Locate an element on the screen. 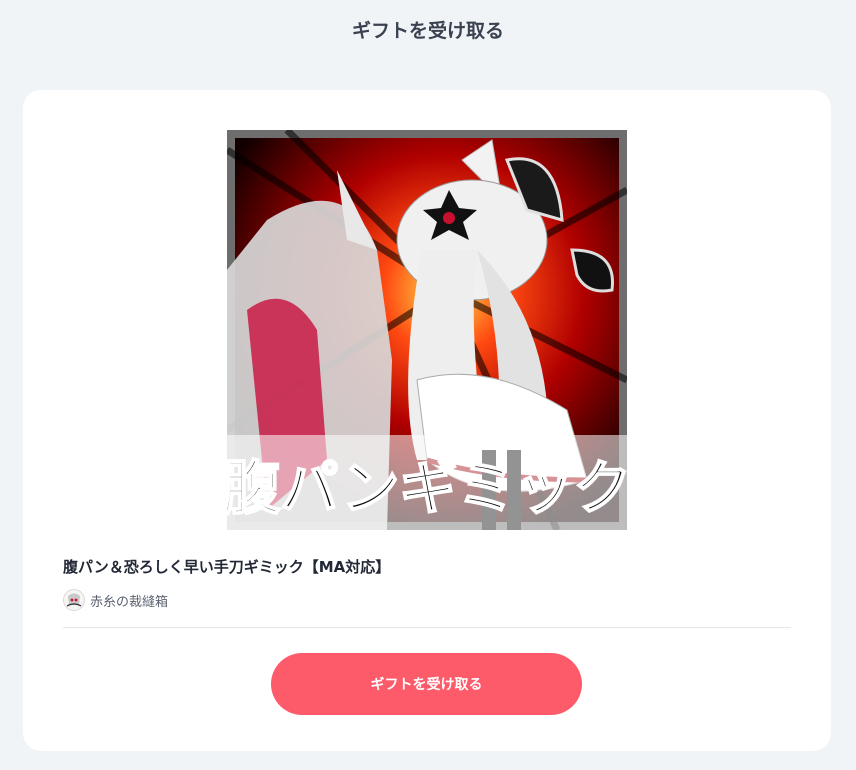 The height and width of the screenshot is (770, 856). product-title: 腹パン＆恐ろしく早い手刀ギミック【MA対応】 is located at coordinates (226, 566).